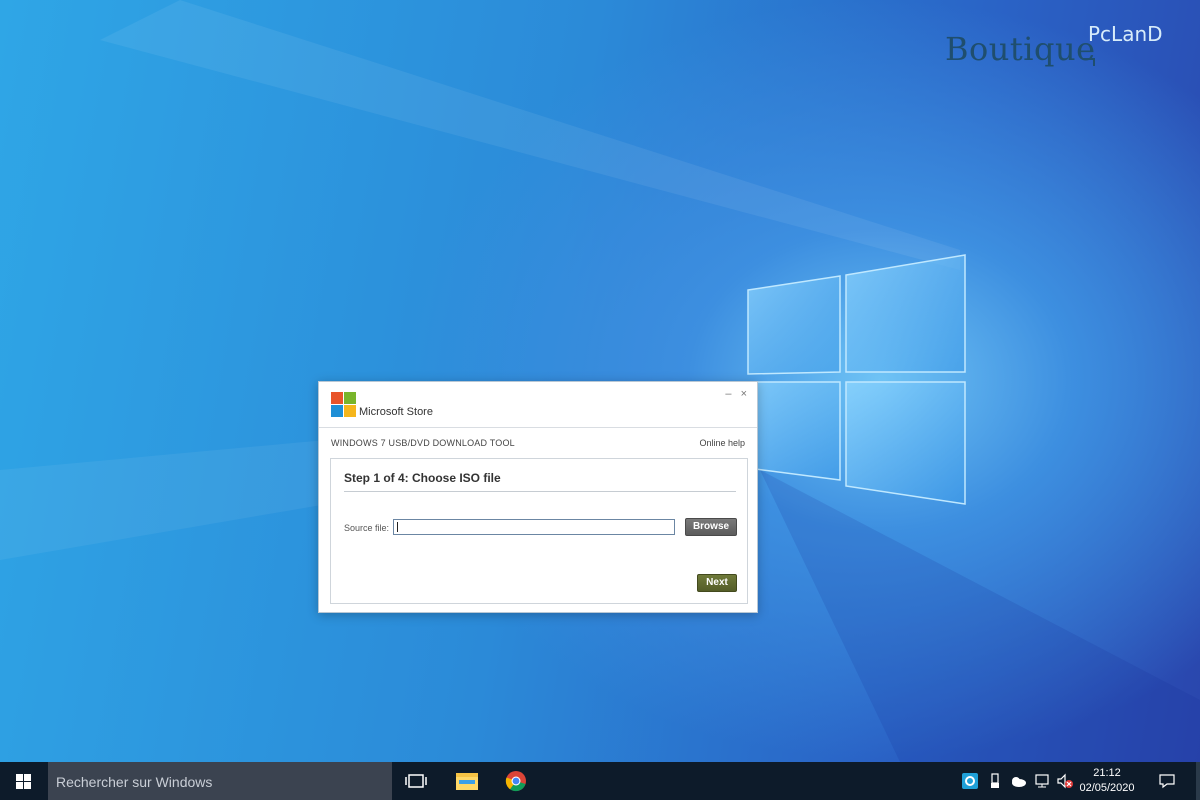 The height and width of the screenshot is (805, 1200). I want to click on online-help-link: Online help, so click(722, 443).